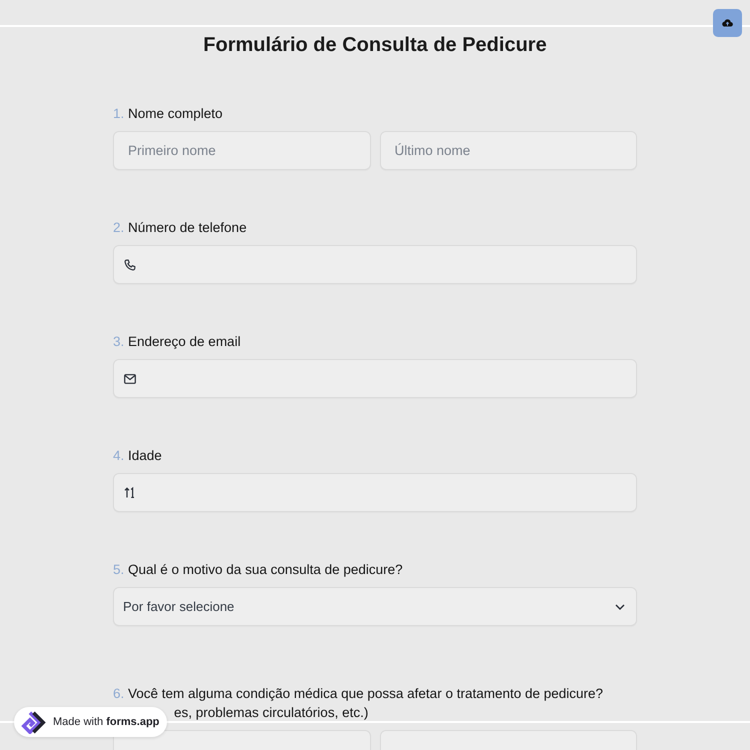 This screenshot has height=750, width=750. Describe the element at coordinates (375, 606) in the screenshot. I see `dropdown: Por favor selecione` at that location.